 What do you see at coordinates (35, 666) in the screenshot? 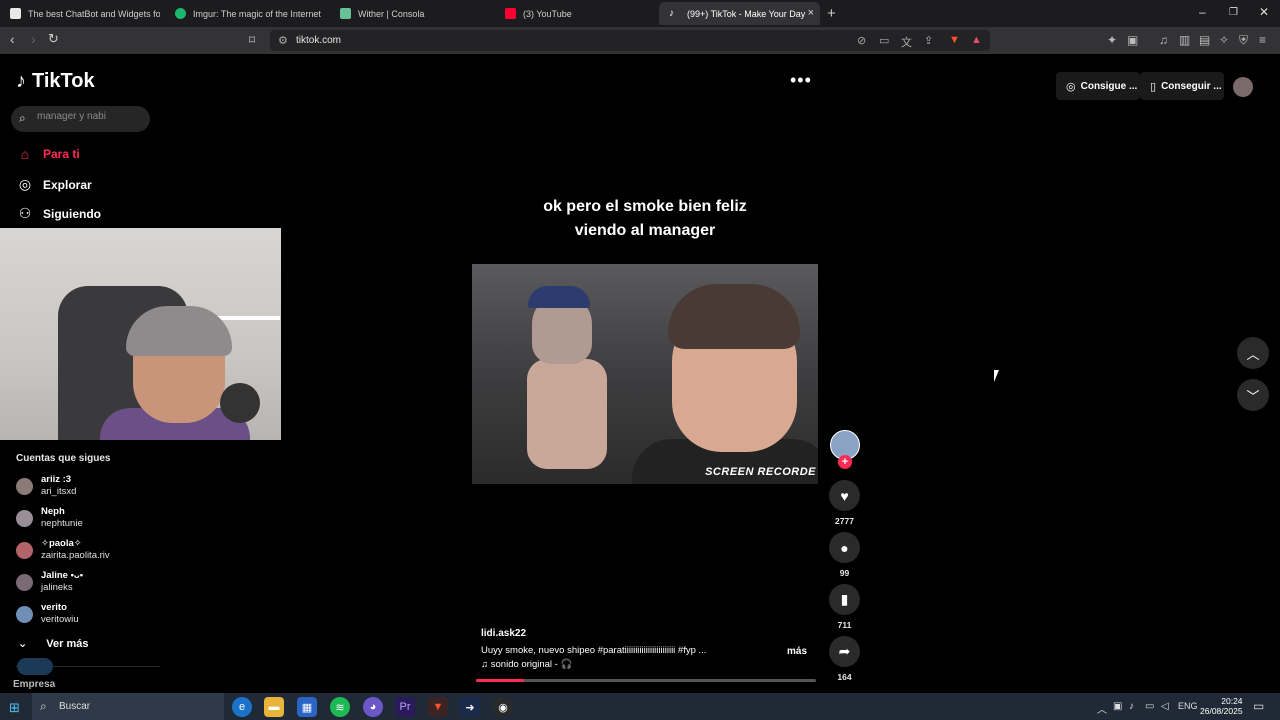
I see `extension-badge-icon` at bounding box center [35, 666].